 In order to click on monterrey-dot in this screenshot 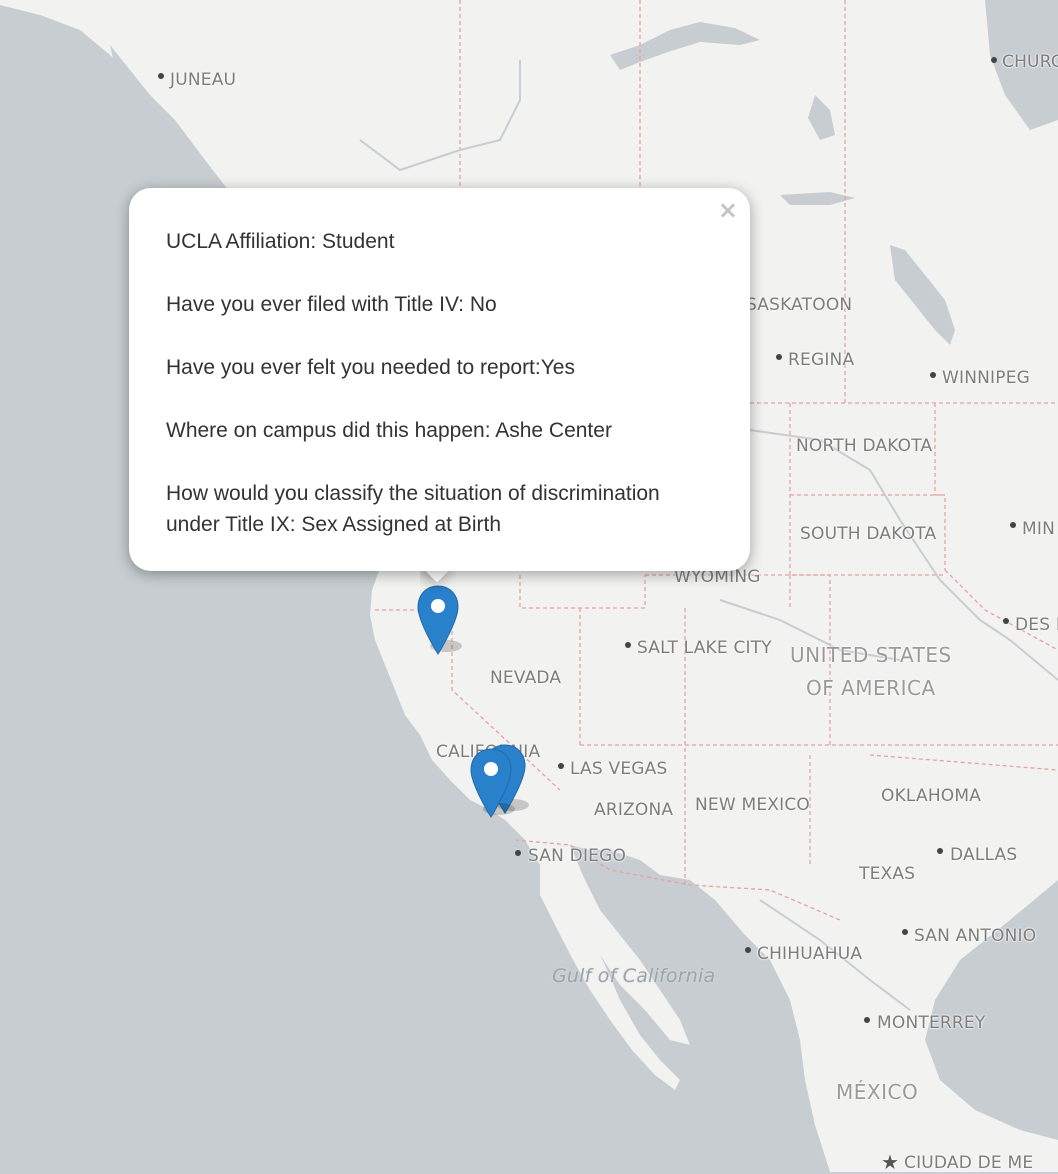, I will do `click(867, 1020)`.